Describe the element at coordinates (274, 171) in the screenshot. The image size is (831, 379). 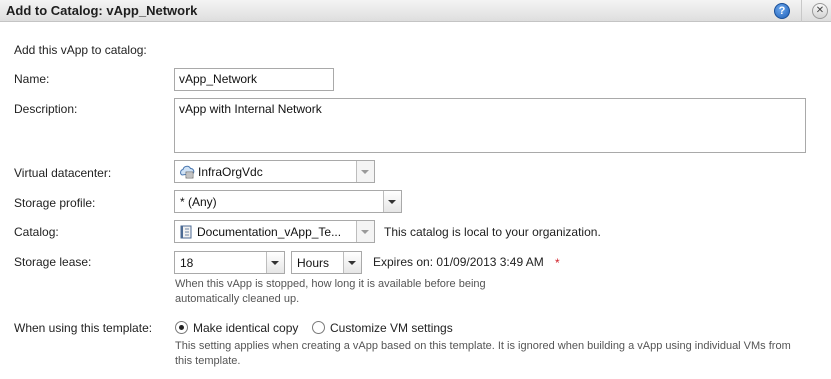
I see `virtual-datacenter-select: InfraOrgVdc` at that location.